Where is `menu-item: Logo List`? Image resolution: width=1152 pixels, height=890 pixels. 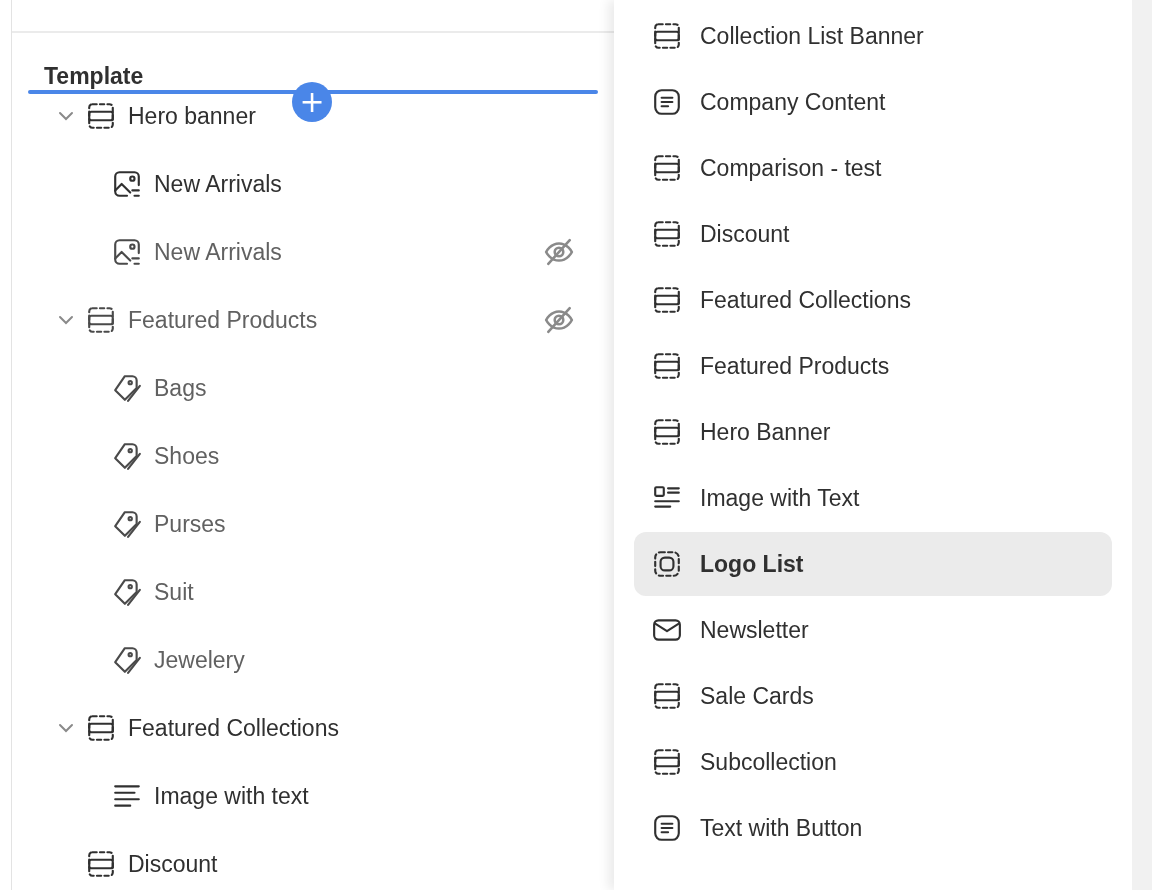
menu-item: Logo List is located at coordinates (873, 564).